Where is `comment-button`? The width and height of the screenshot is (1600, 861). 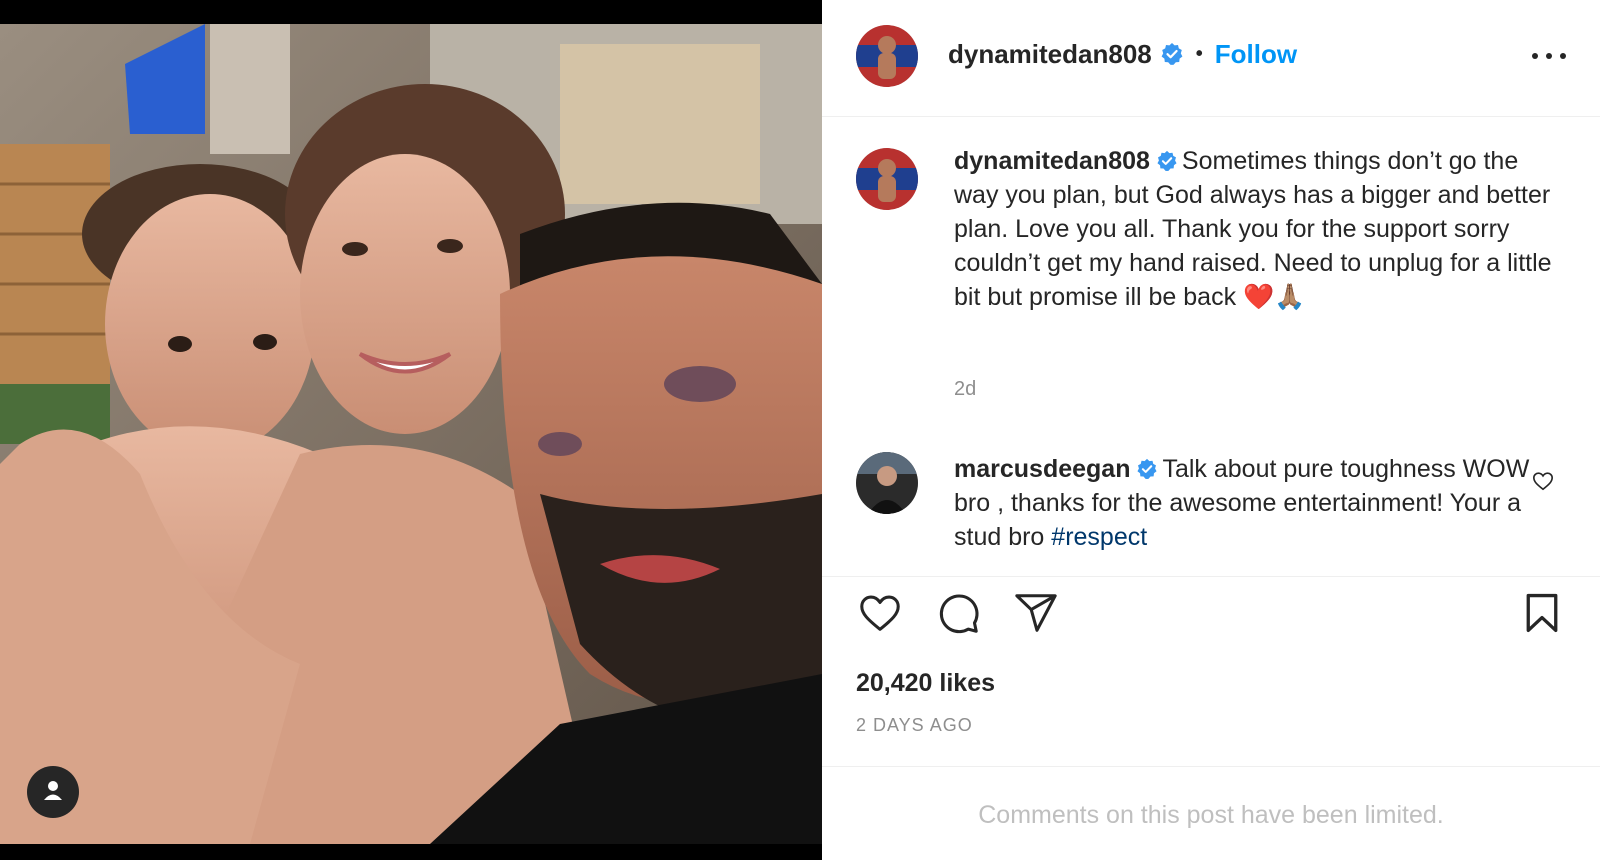 comment-button is located at coordinates (958, 615).